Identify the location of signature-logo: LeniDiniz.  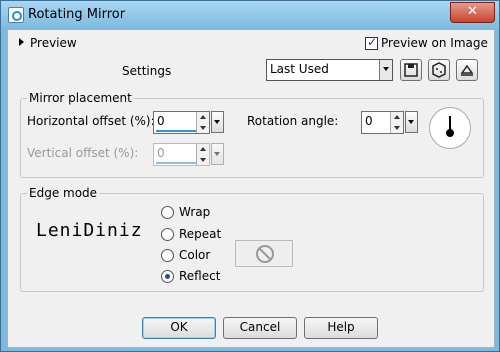
(89, 230).